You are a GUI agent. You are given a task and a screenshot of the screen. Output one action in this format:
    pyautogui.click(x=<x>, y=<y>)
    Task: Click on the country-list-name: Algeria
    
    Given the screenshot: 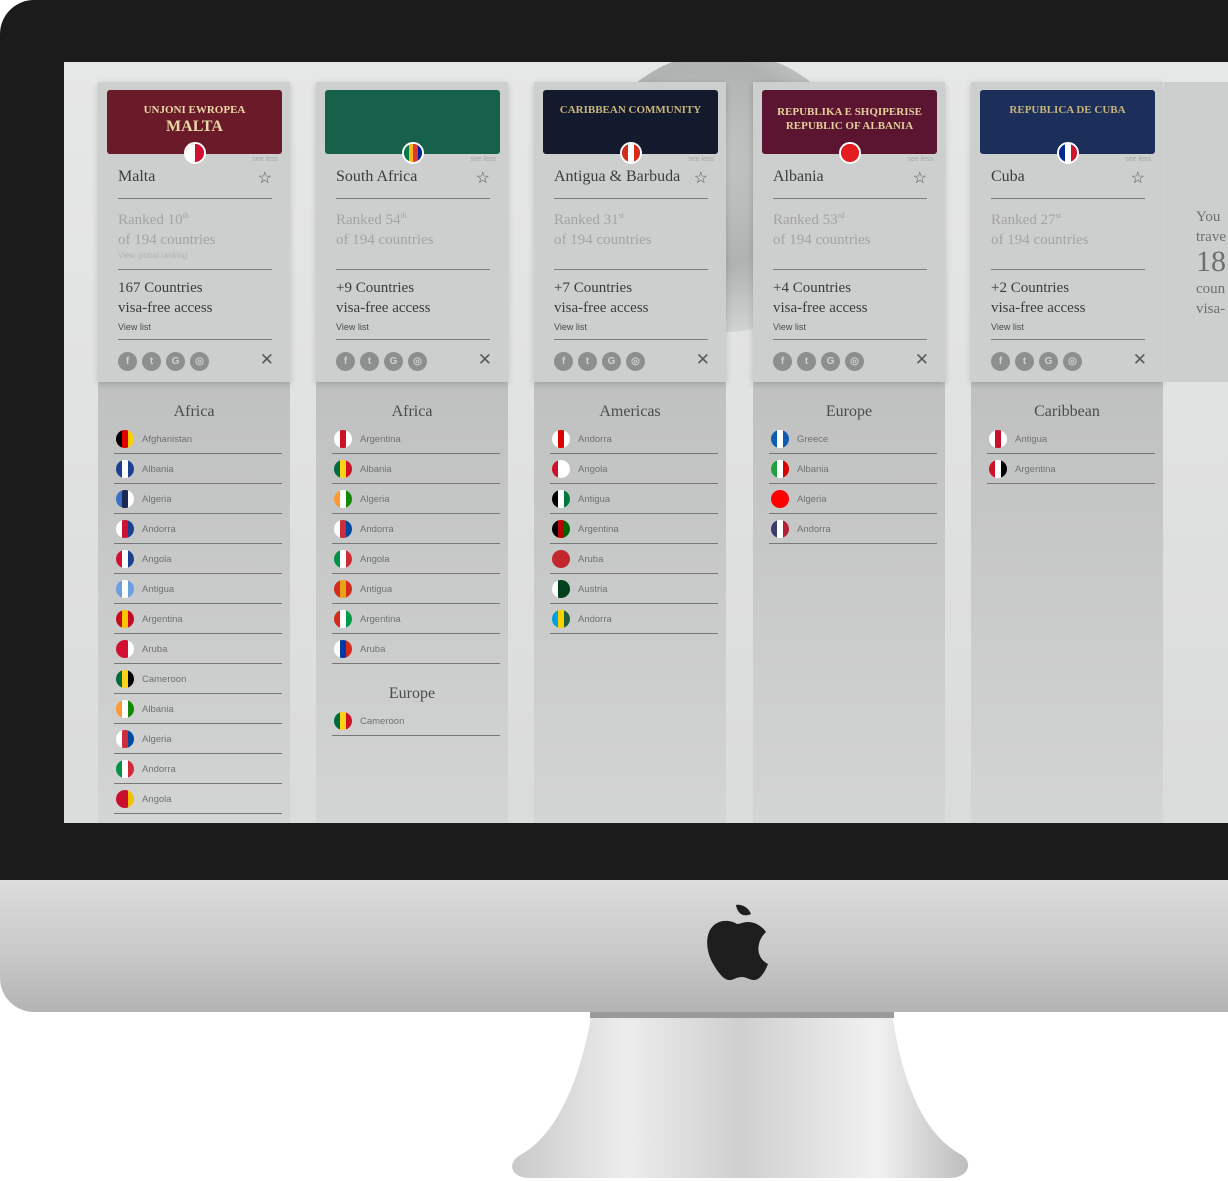 What is the action you would take?
    pyautogui.click(x=375, y=499)
    